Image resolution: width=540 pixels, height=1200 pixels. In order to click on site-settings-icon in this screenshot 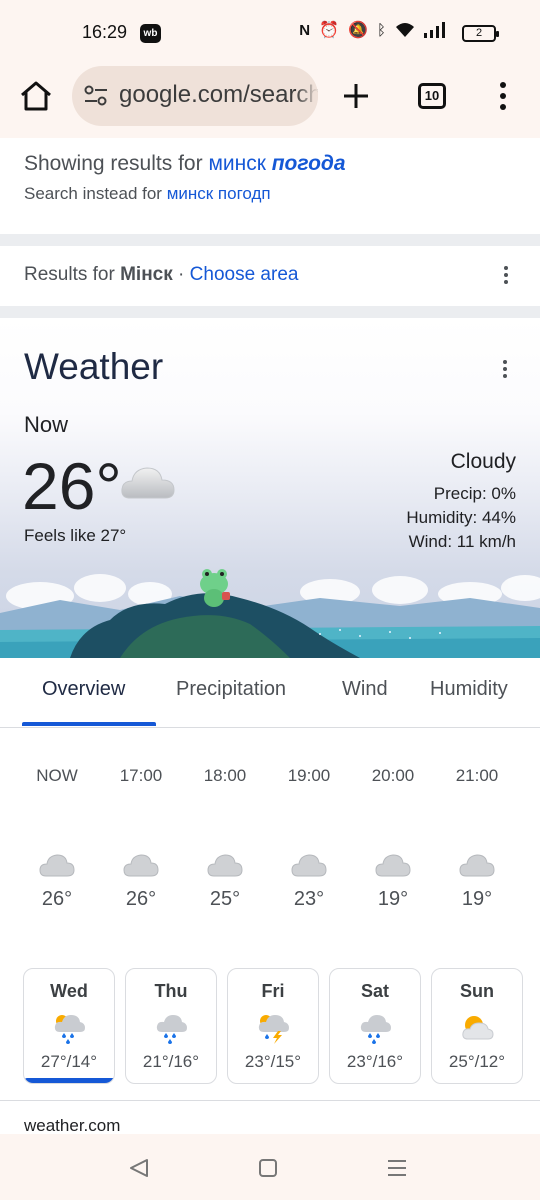, I will do `click(96, 96)`.